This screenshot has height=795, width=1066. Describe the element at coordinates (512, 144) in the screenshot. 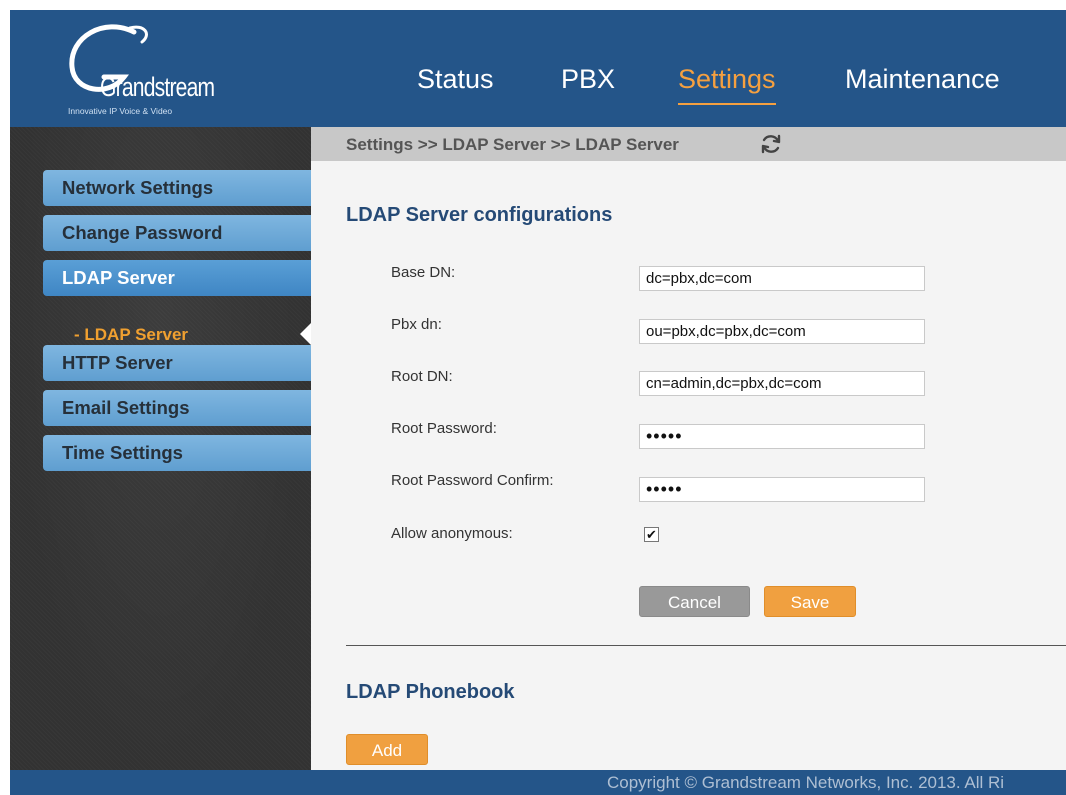

I see `breadcrumb: Settings >> LDAP Server >> LDAP Server` at that location.